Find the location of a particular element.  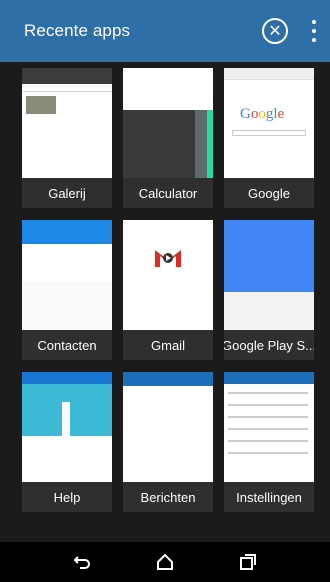

app-thumbnail: Google is located at coordinates (269, 123).